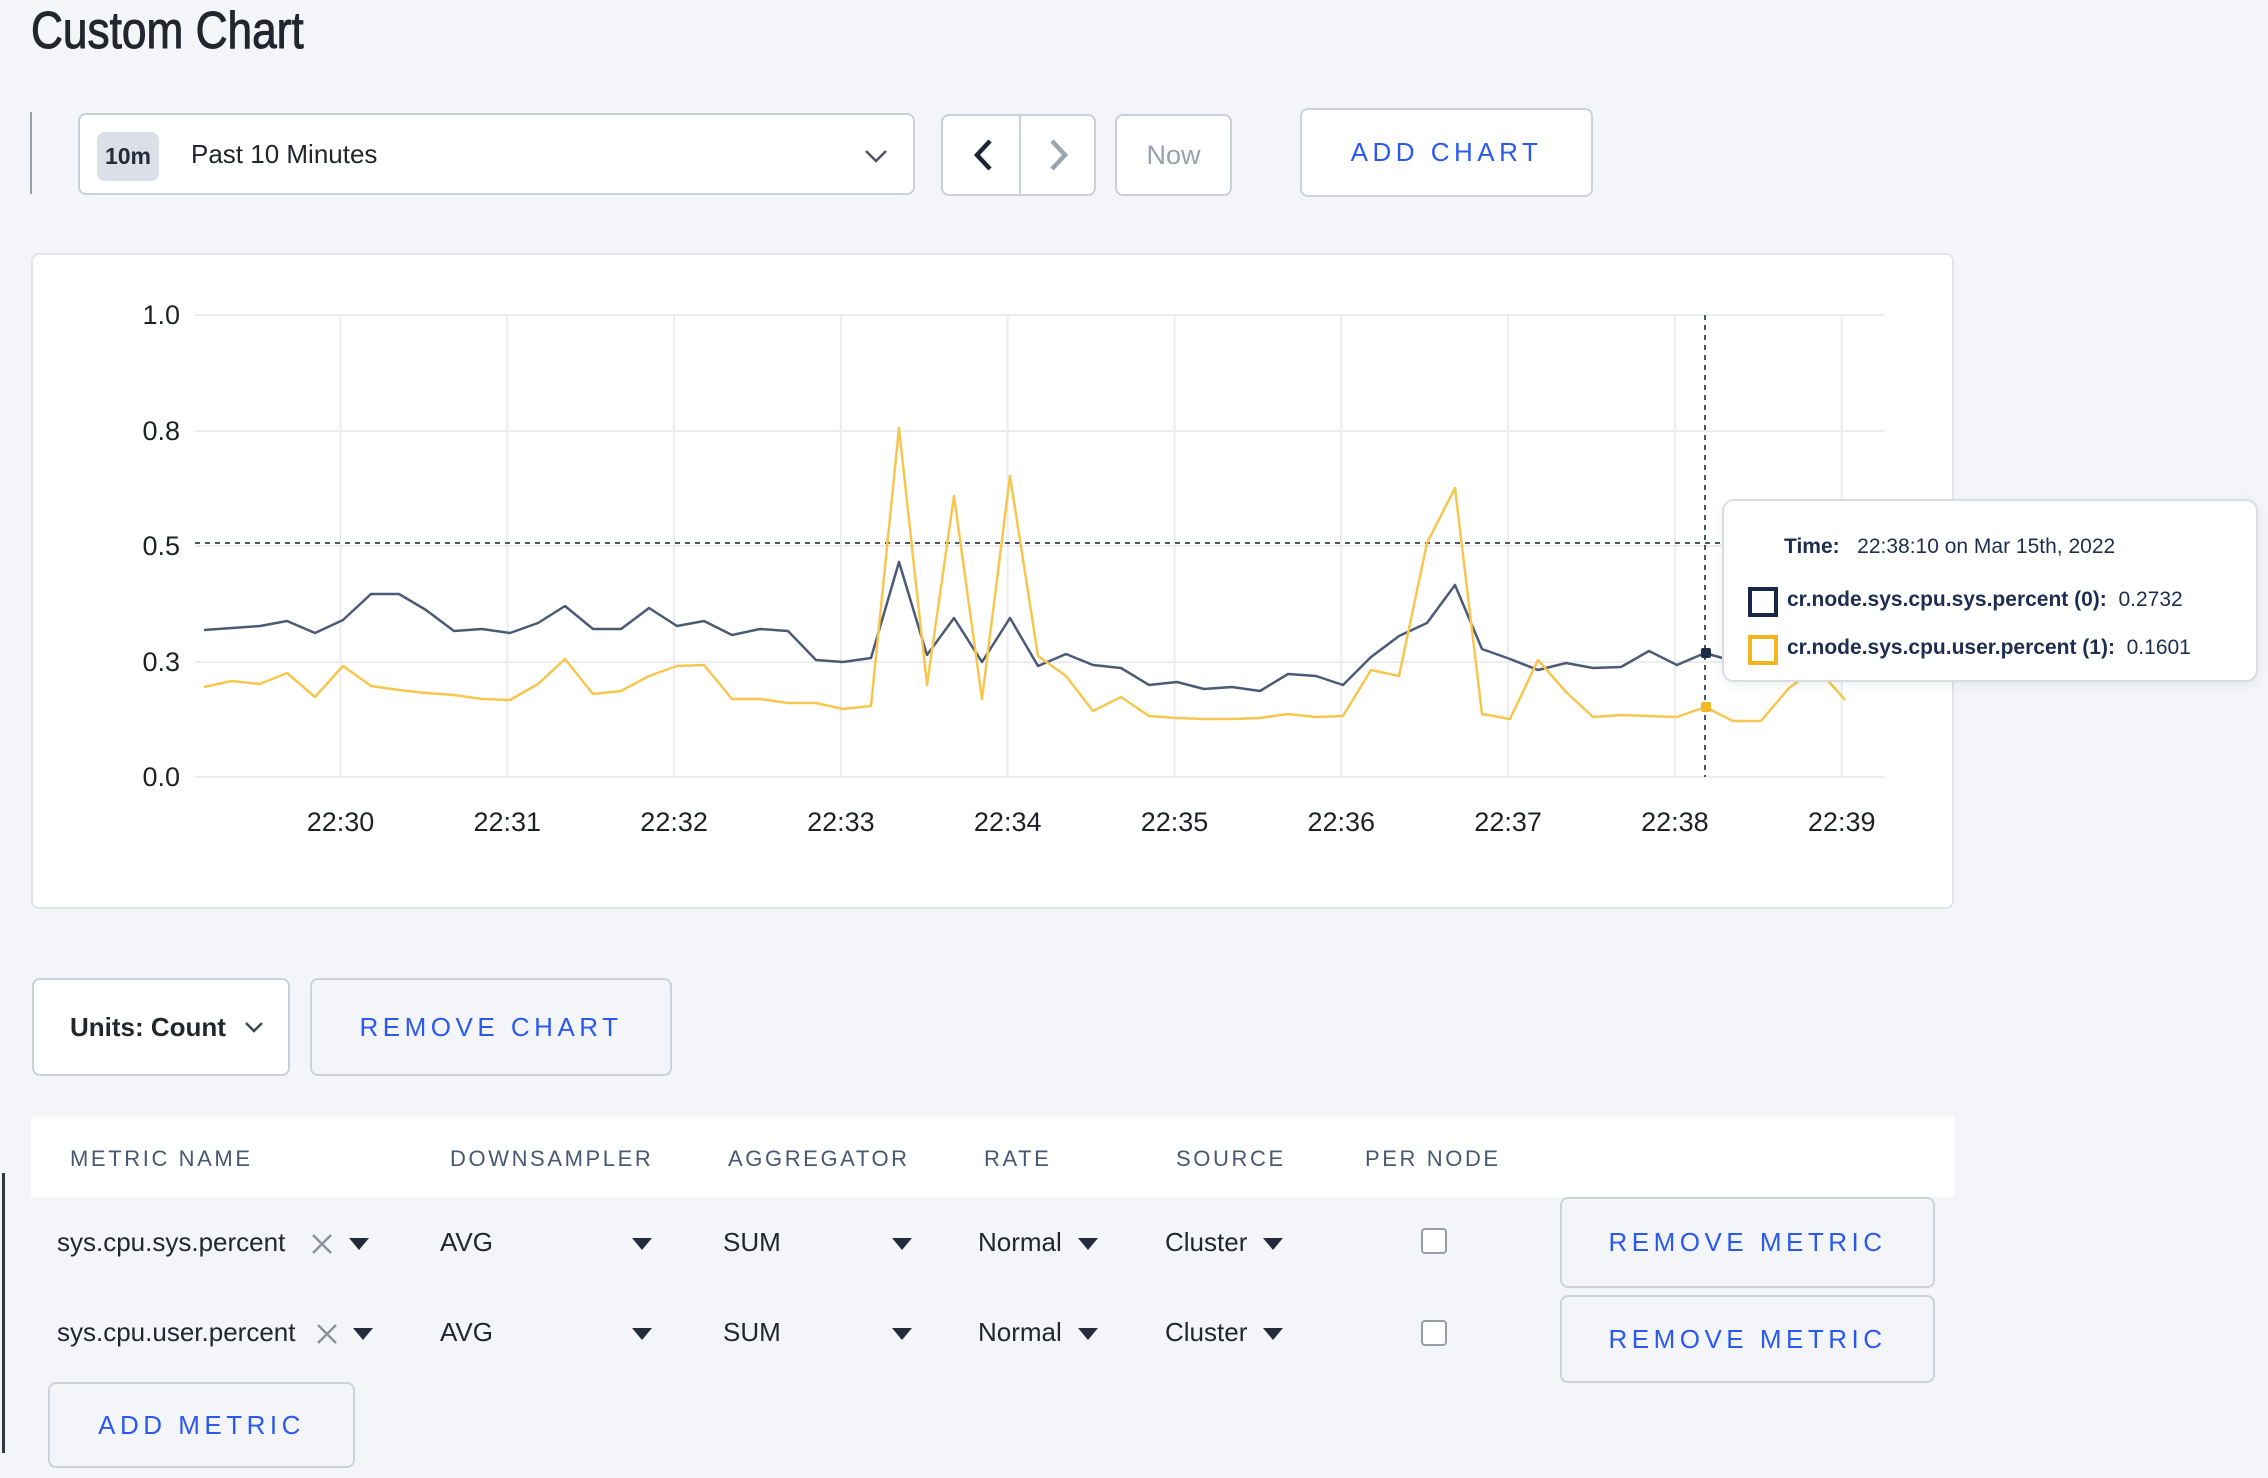 This screenshot has height=1478, width=2268. What do you see at coordinates (161, 431) in the screenshot?
I see `svg-text: 0.8` at bounding box center [161, 431].